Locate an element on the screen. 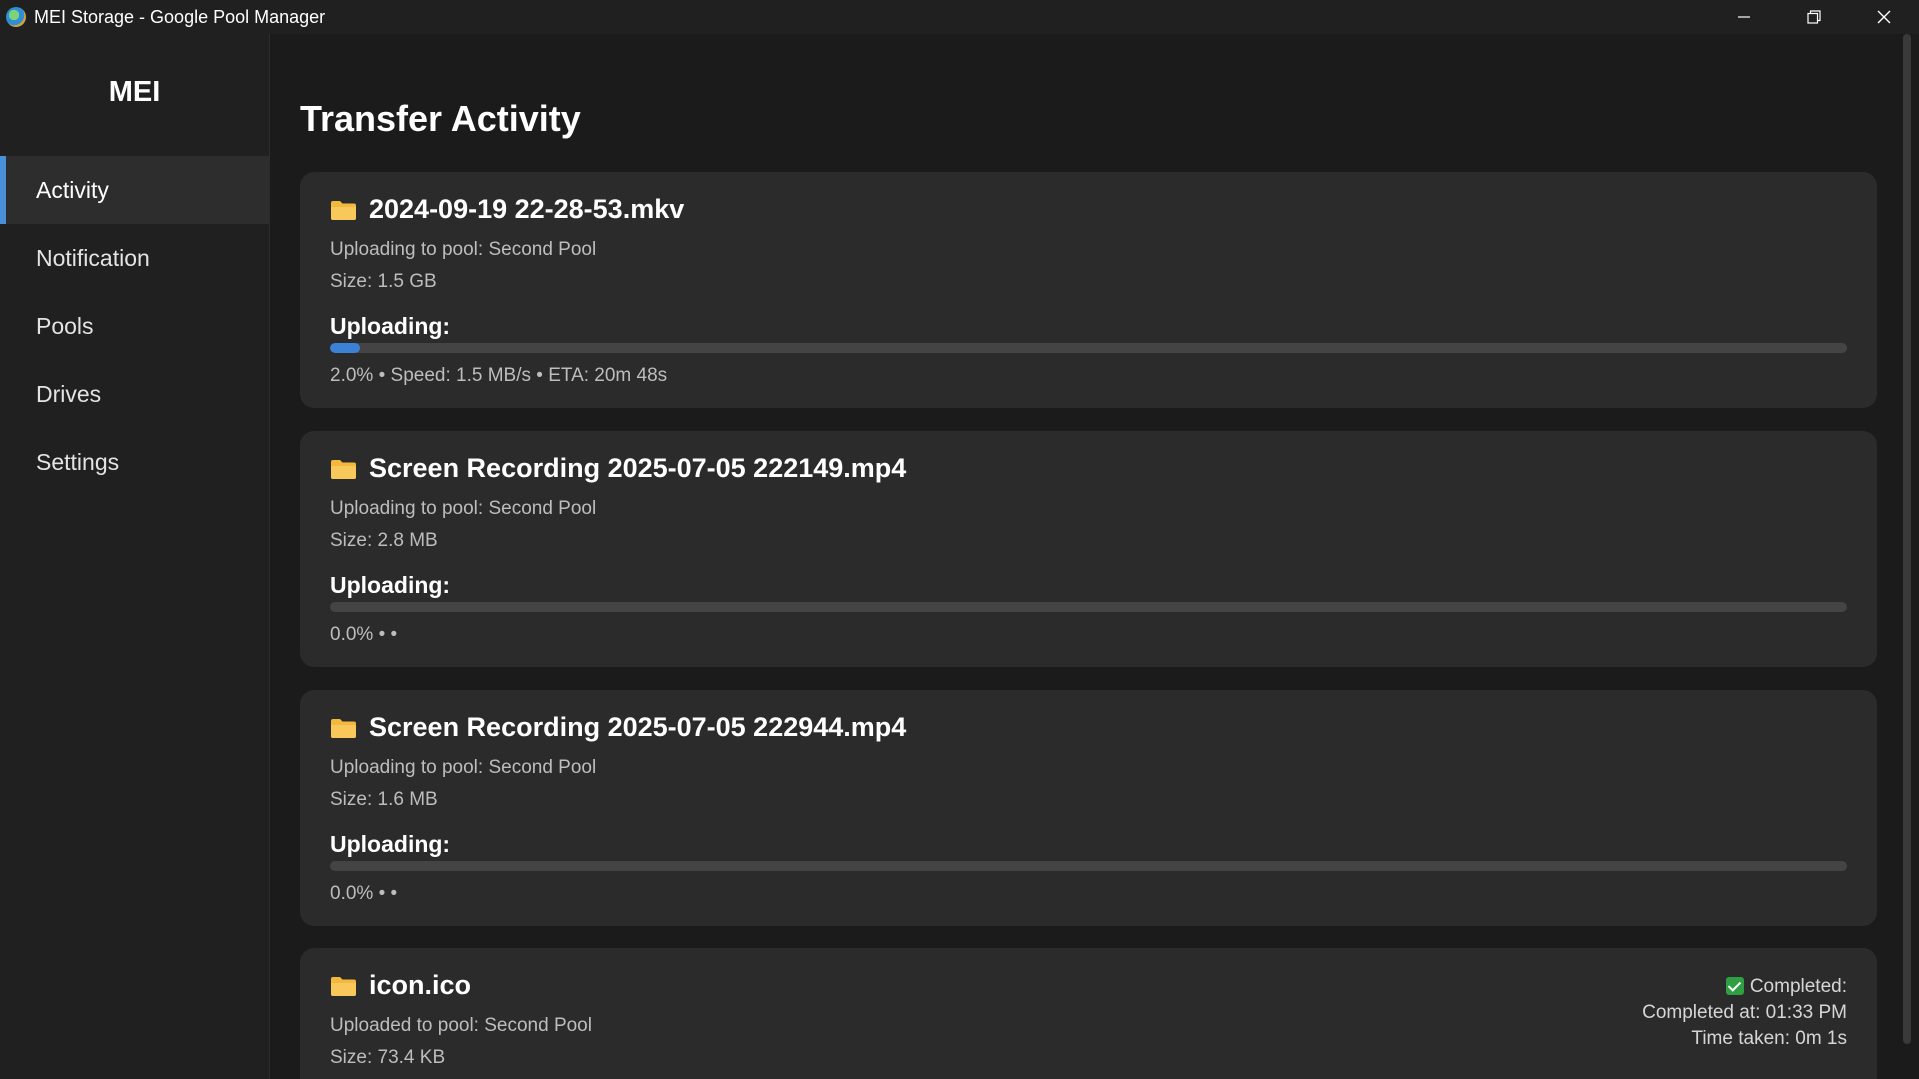  file-name: 2024-09-19 22-28-53.mkv is located at coordinates (527, 209).